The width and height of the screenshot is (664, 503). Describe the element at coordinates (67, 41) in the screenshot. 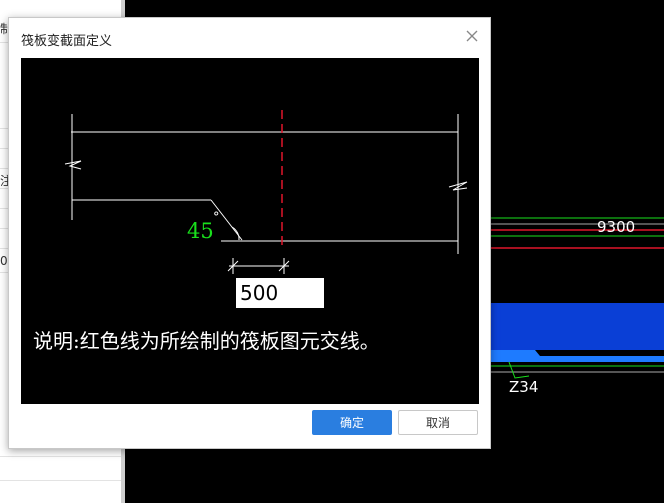

I see `dialog-title: 筏板变截面定义` at that location.